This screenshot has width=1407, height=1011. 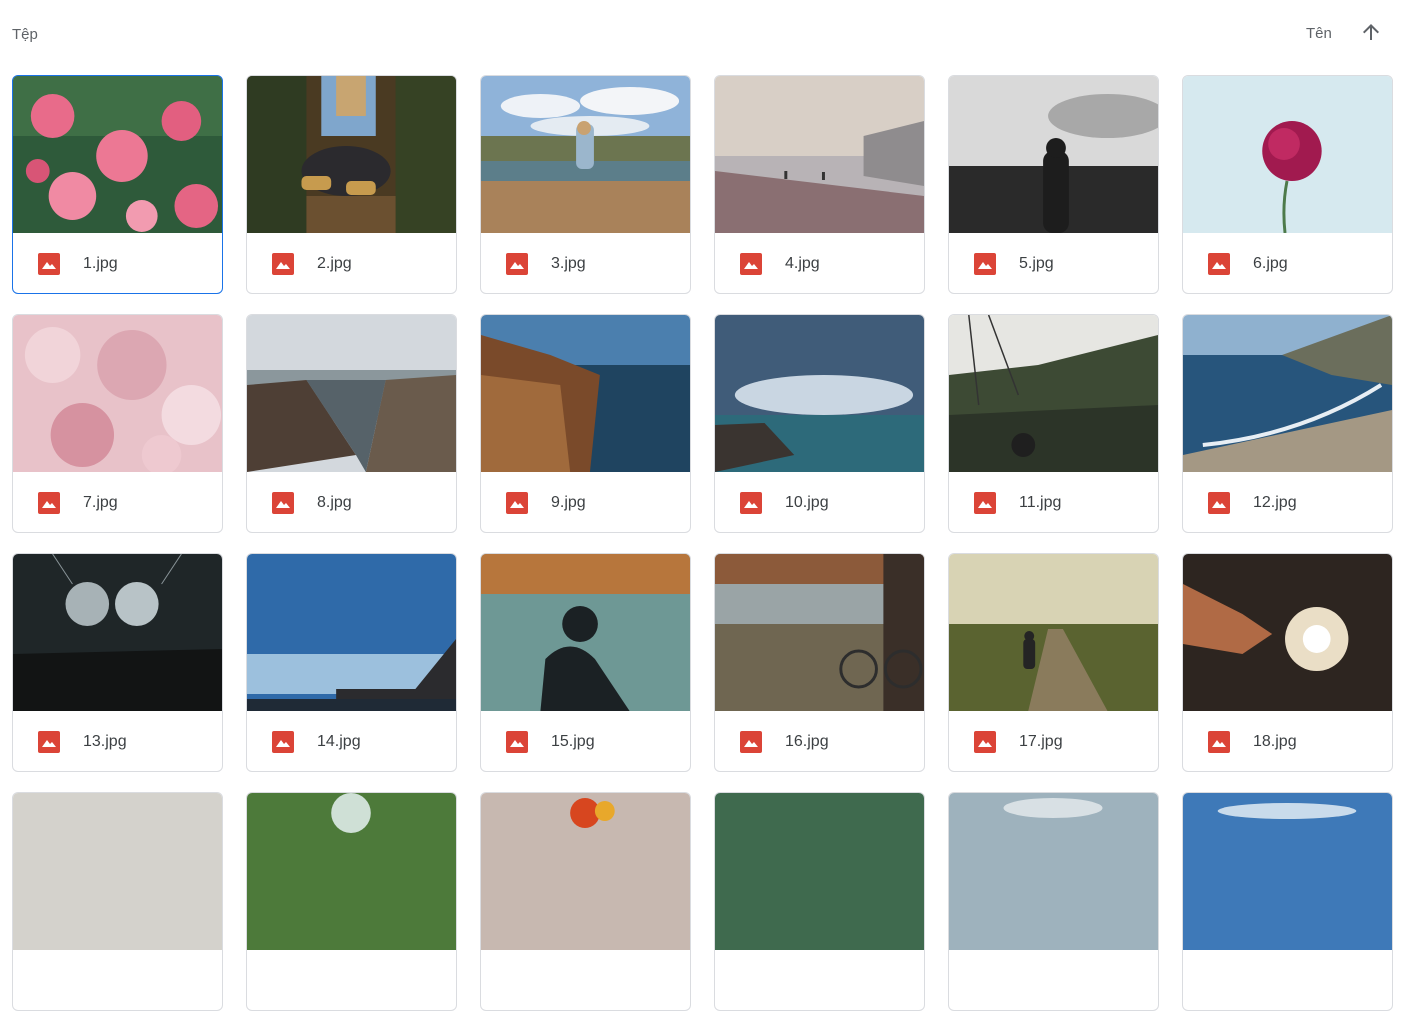 I want to click on file-card: 9.jpg, so click(x=585, y=423).